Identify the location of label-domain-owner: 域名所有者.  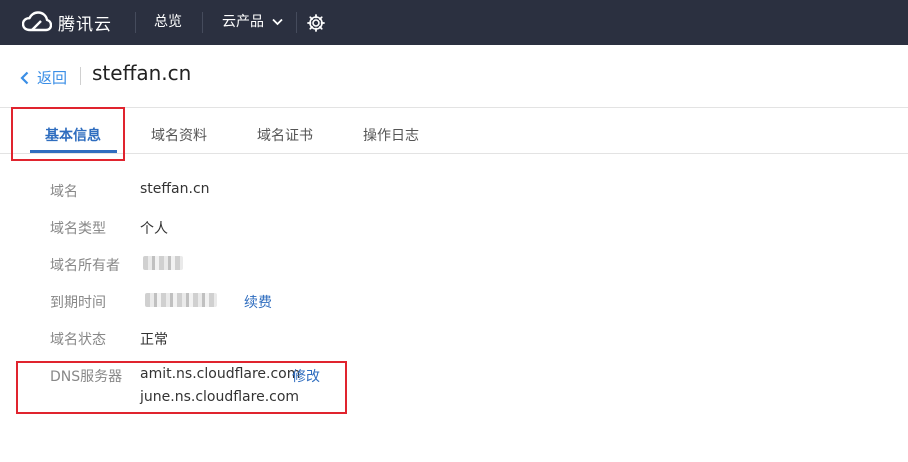
(85, 266).